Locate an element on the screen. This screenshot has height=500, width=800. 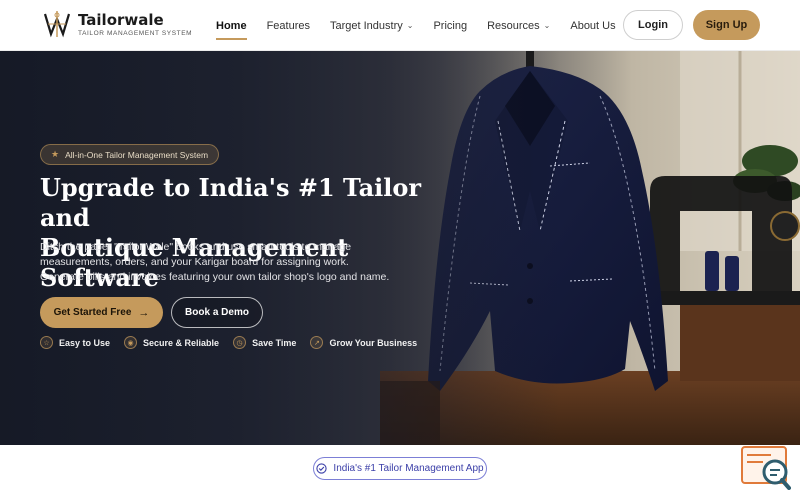
brand-name: Tailorwale is located at coordinates (121, 19).